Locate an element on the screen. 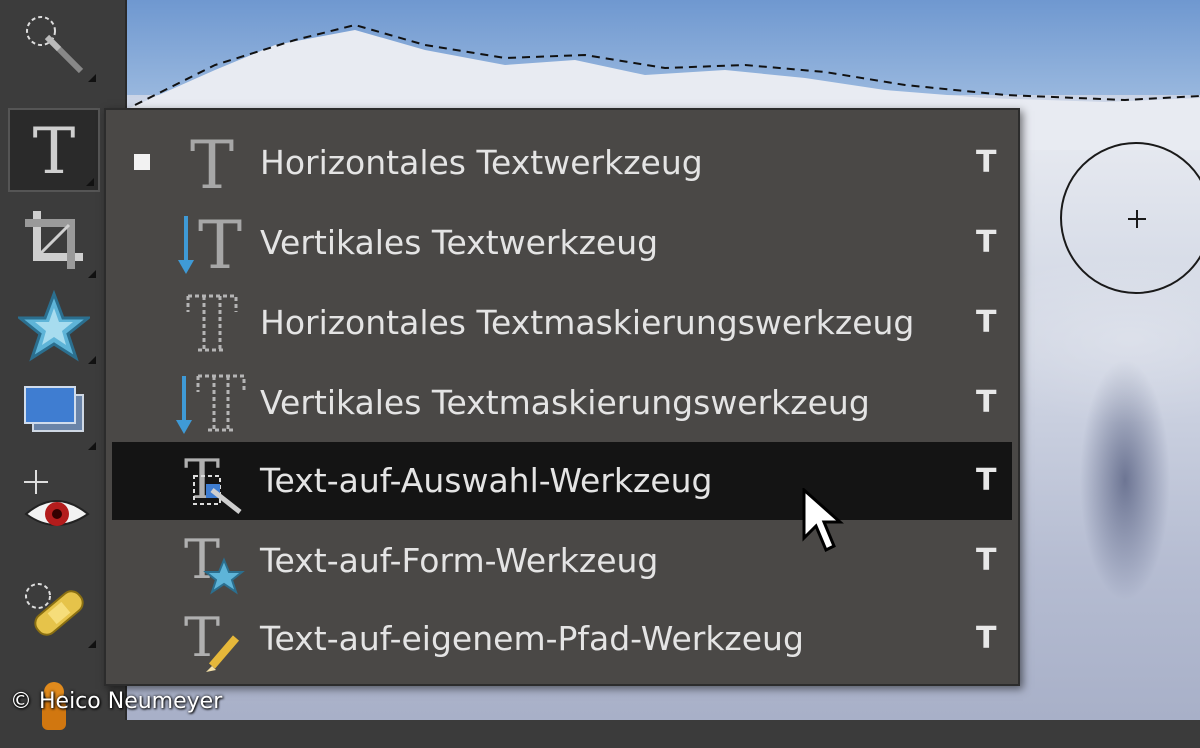  healing-brush-icon is located at coordinates (54, 609).